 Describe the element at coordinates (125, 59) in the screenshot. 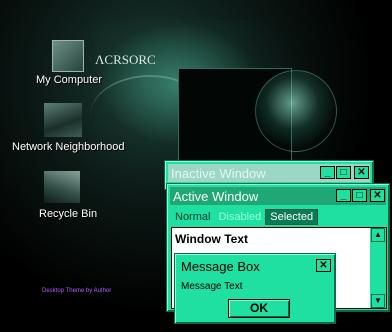

I see `wallpaper-logo-sub: ΛCRSORC` at that location.